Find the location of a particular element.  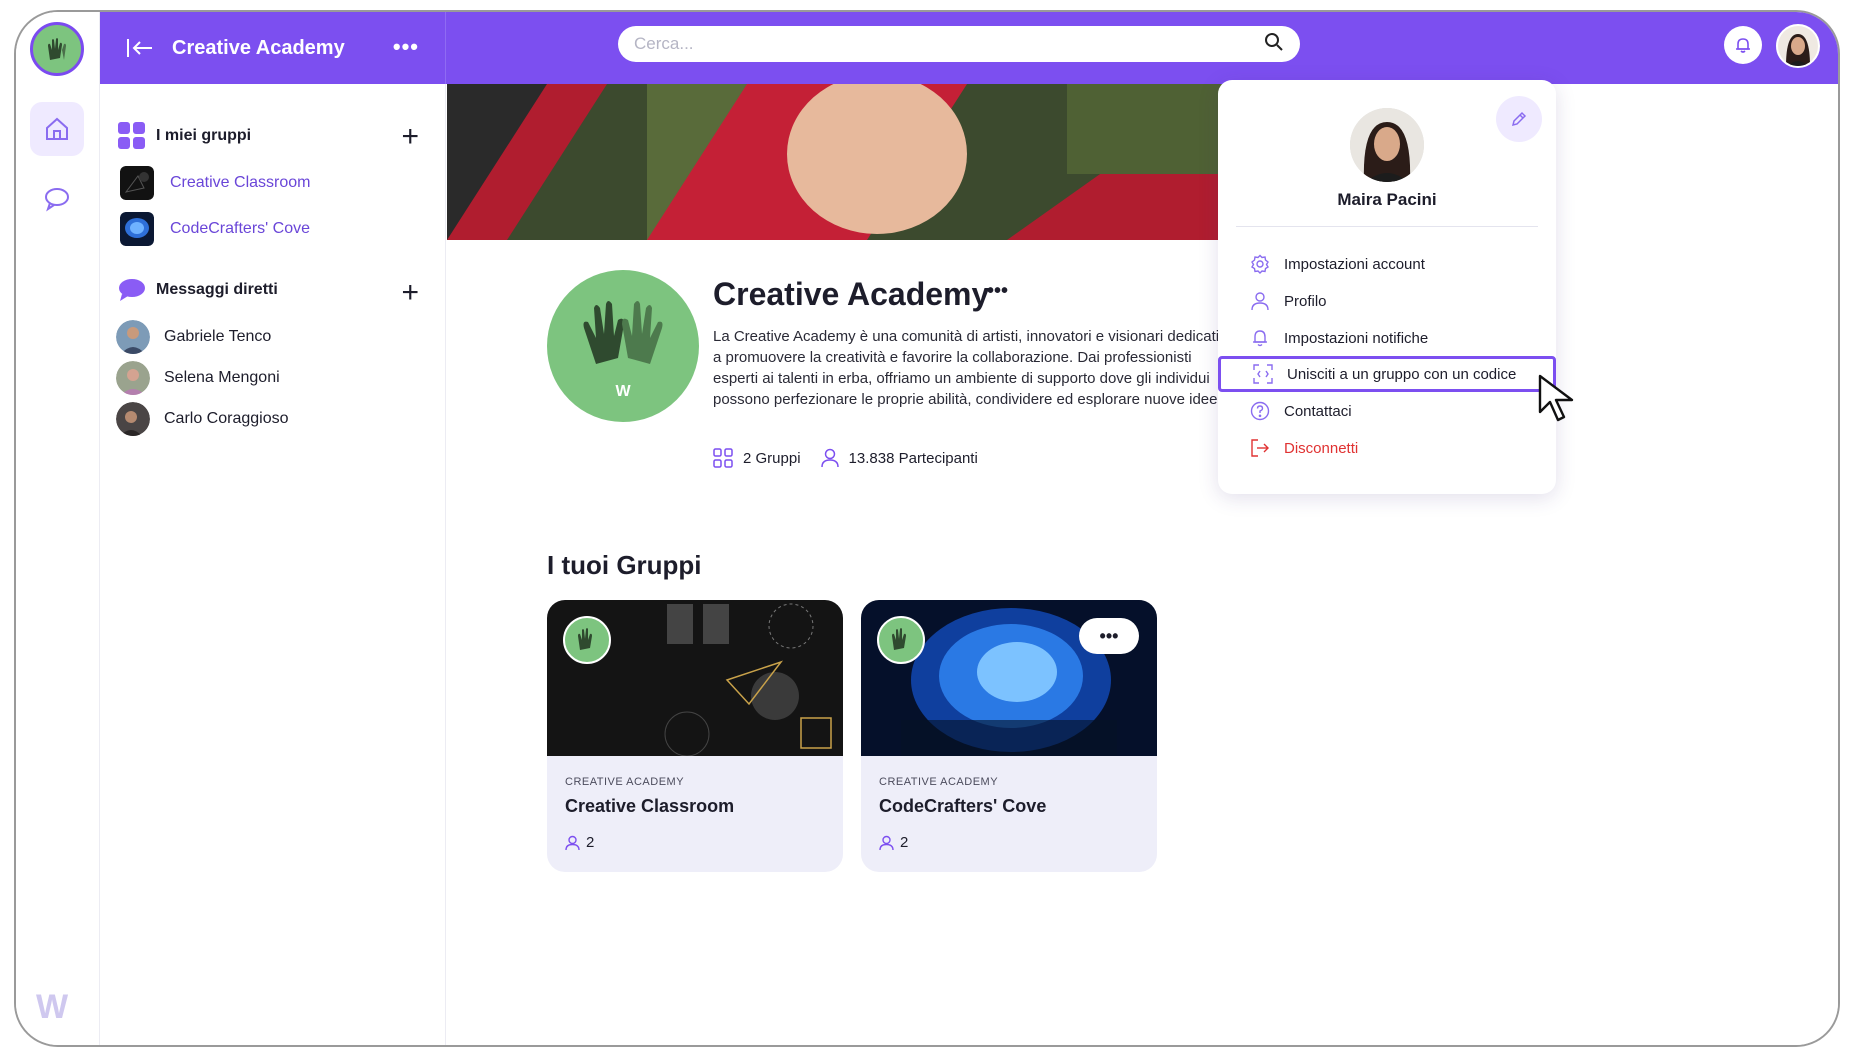

home-icon is located at coordinates (57, 129).